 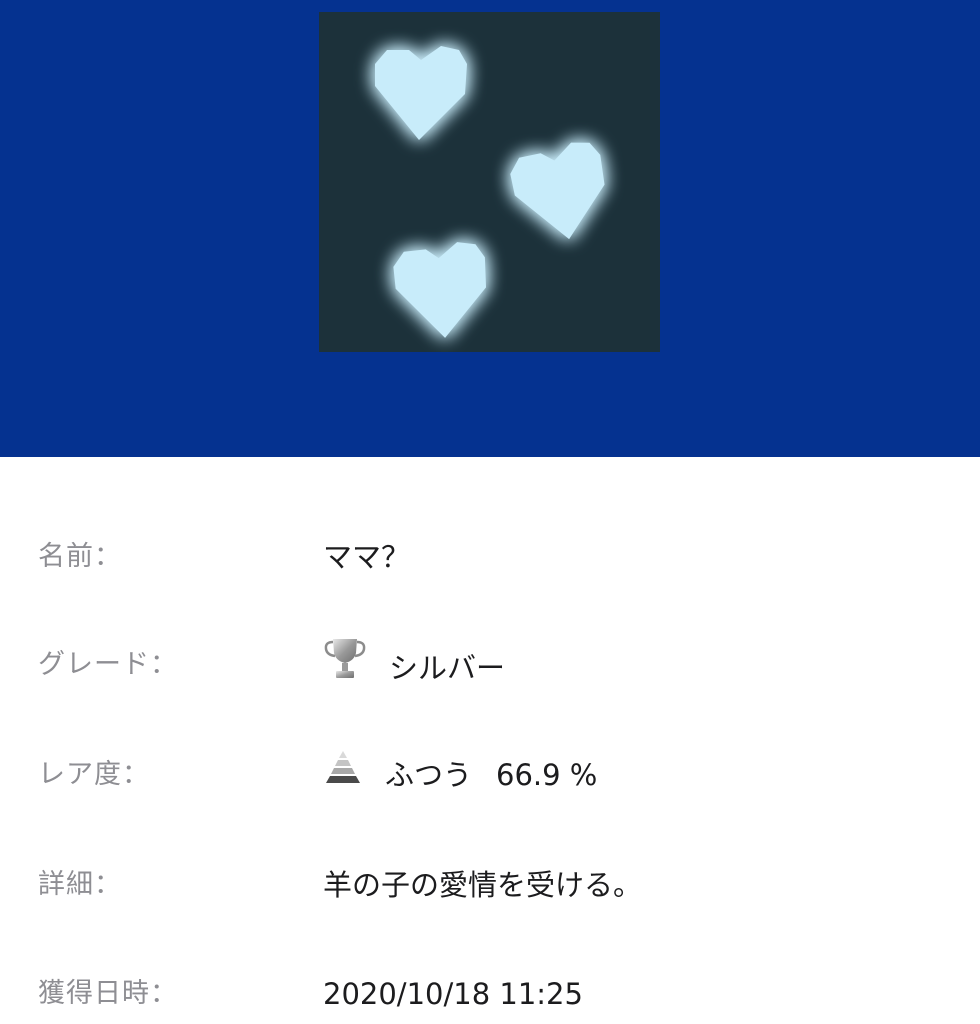 I want to click on earned-label: 獲得日時：, so click(x=108, y=993).